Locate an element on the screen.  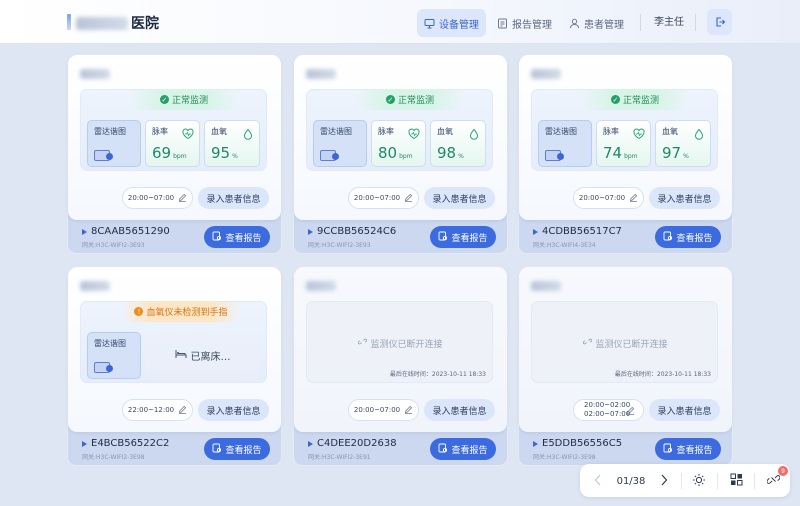
nav-patient-management: 患者管理 is located at coordinates (596, 23).